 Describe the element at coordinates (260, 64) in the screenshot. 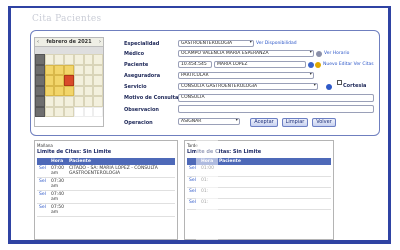

I see `paciente-name-input: MARIA LOPEZ` at that location.